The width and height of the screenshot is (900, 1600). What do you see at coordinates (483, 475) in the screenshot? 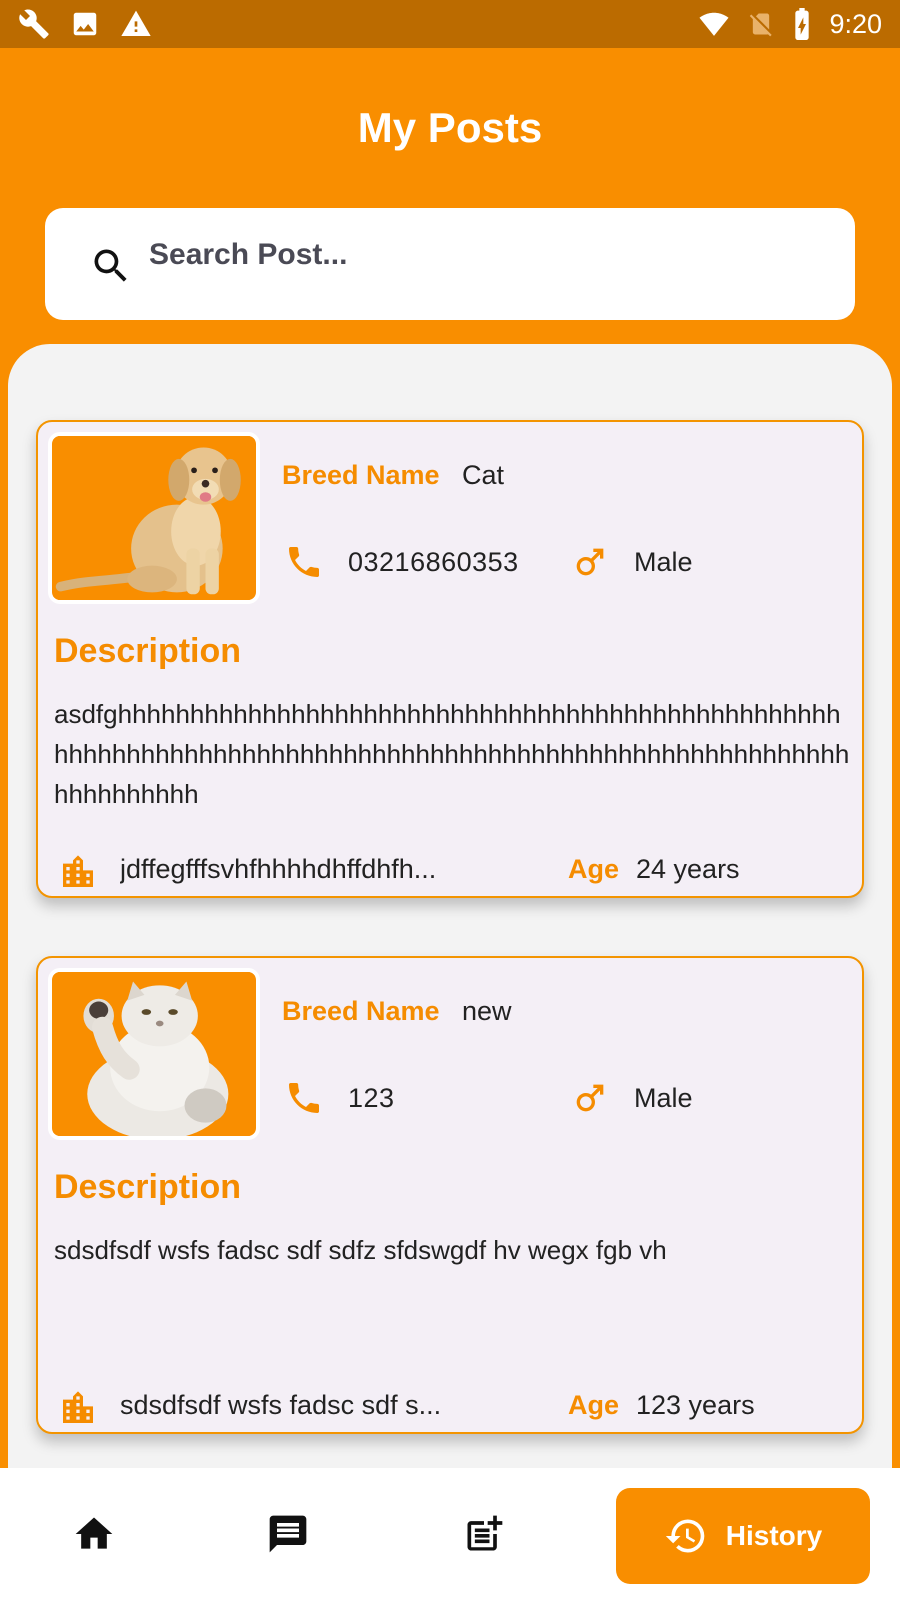
I see `breed-value: Cat` at bounding box center [483, 475].